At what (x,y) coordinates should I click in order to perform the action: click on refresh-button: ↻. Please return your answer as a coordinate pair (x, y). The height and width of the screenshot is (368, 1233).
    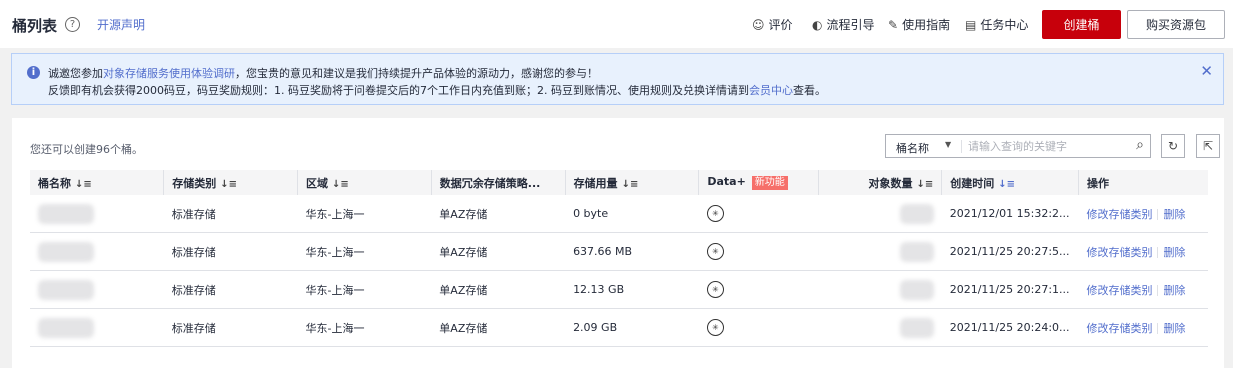
    Looking at the image, I should click on (1173, 146).